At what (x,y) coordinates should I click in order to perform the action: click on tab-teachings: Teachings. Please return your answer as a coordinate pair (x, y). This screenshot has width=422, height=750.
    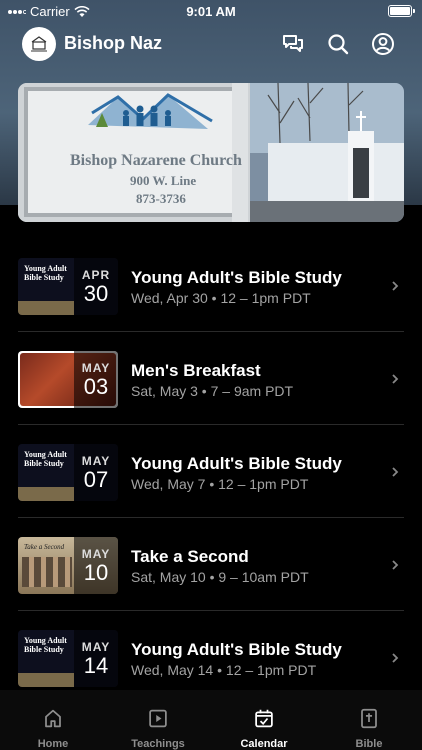
    Looking at the image, I should click on (158, 720).